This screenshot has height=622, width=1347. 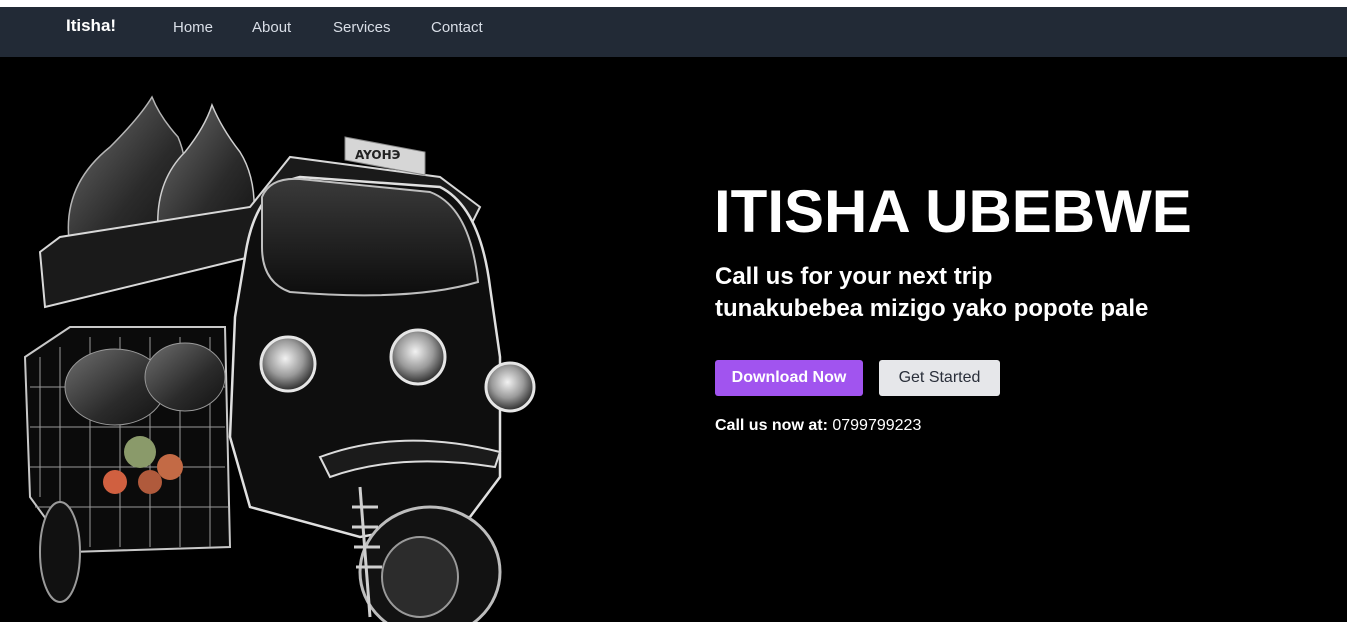 What do you see at coordinates (953, 211) in the screenshot?
I see `hero-title: ITISHA UBEBWE` at bounding box center [953, 211].